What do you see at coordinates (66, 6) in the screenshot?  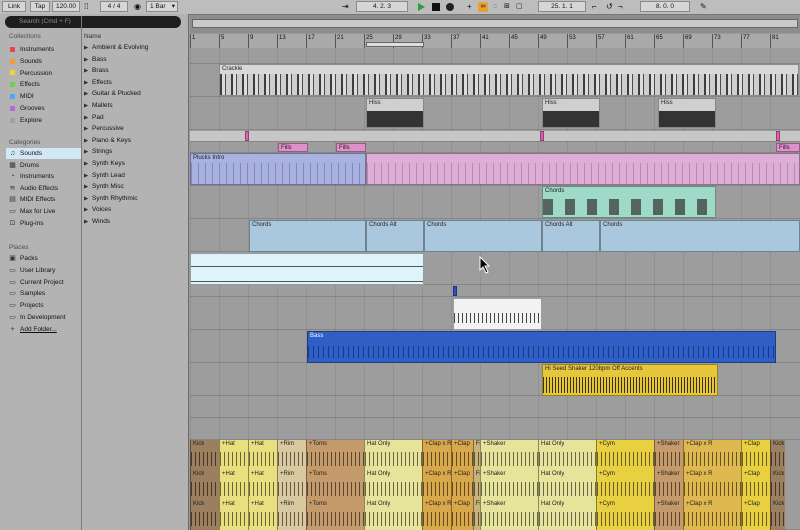 I see `tempo-field: 120.00` at bounding box center [66, 6].